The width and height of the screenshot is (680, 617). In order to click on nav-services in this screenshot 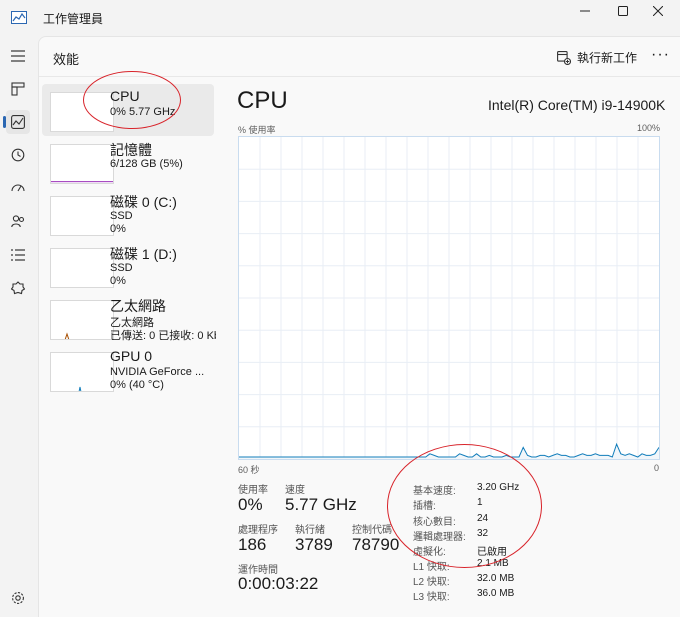, I will do `click(18, 288)`.